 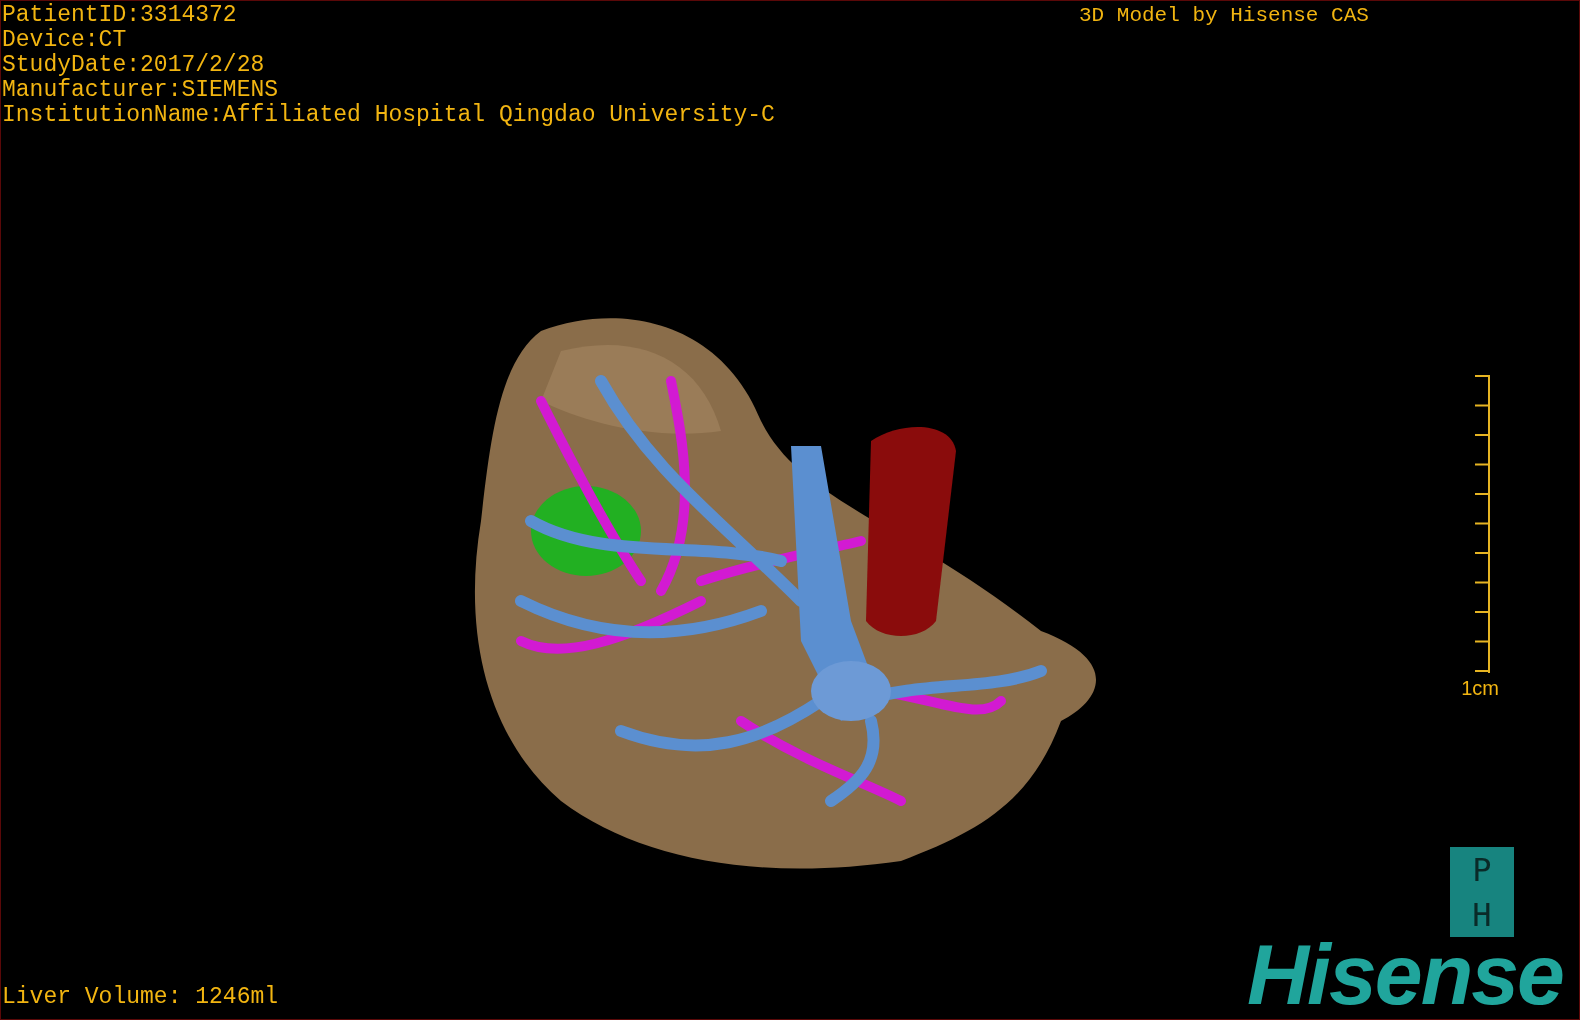 What do you see at coordinates (388, 115) in the screenshot?
I see `patient-info-text: InstitutionName:Affiliated Hospital Qingdao University-C` at bounding box center [388, 115].